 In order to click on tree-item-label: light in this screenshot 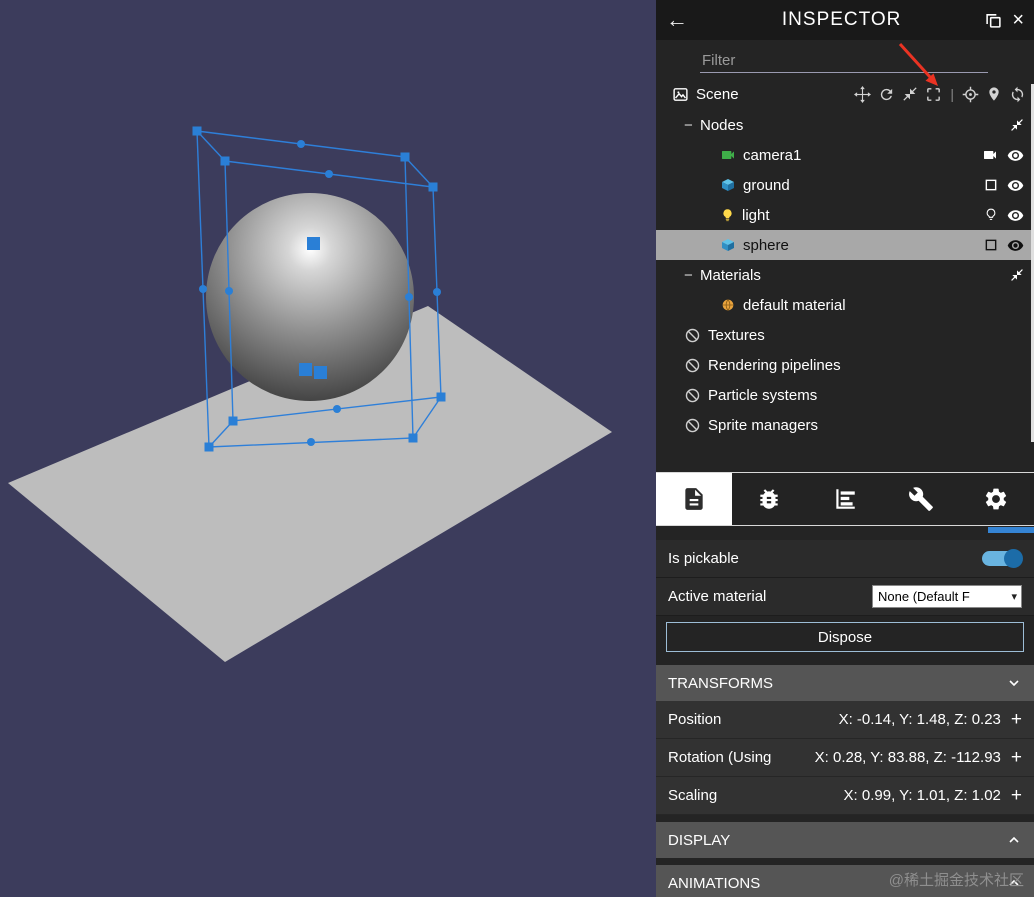, I will do `click(756, 215)`.